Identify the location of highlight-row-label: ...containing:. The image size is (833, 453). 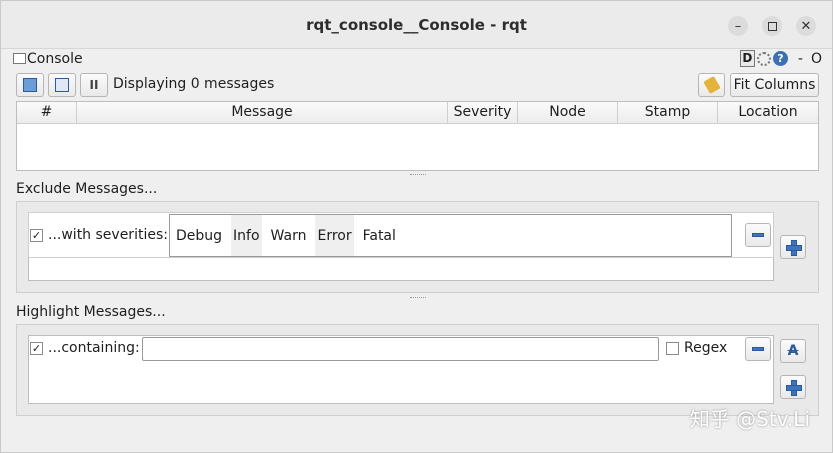
(94, 348).